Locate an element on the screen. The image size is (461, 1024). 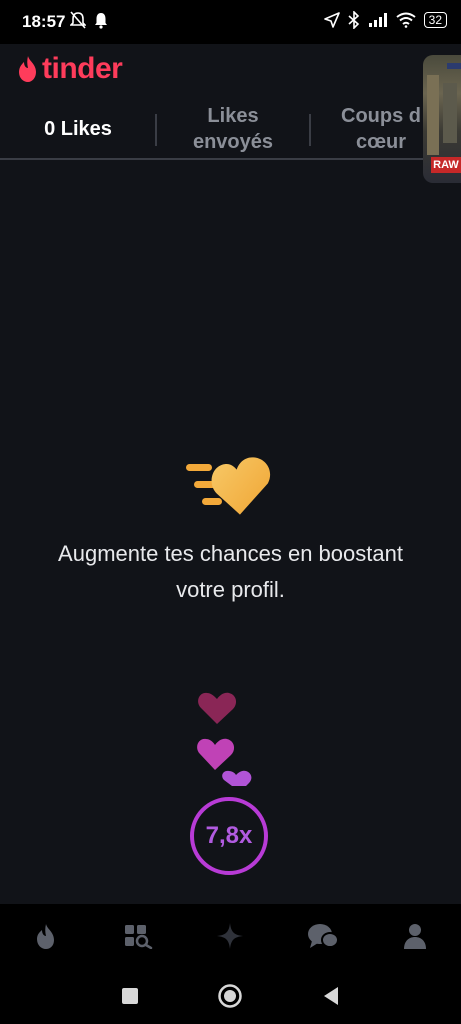
nav-profile is located at coordinates (415, 936).